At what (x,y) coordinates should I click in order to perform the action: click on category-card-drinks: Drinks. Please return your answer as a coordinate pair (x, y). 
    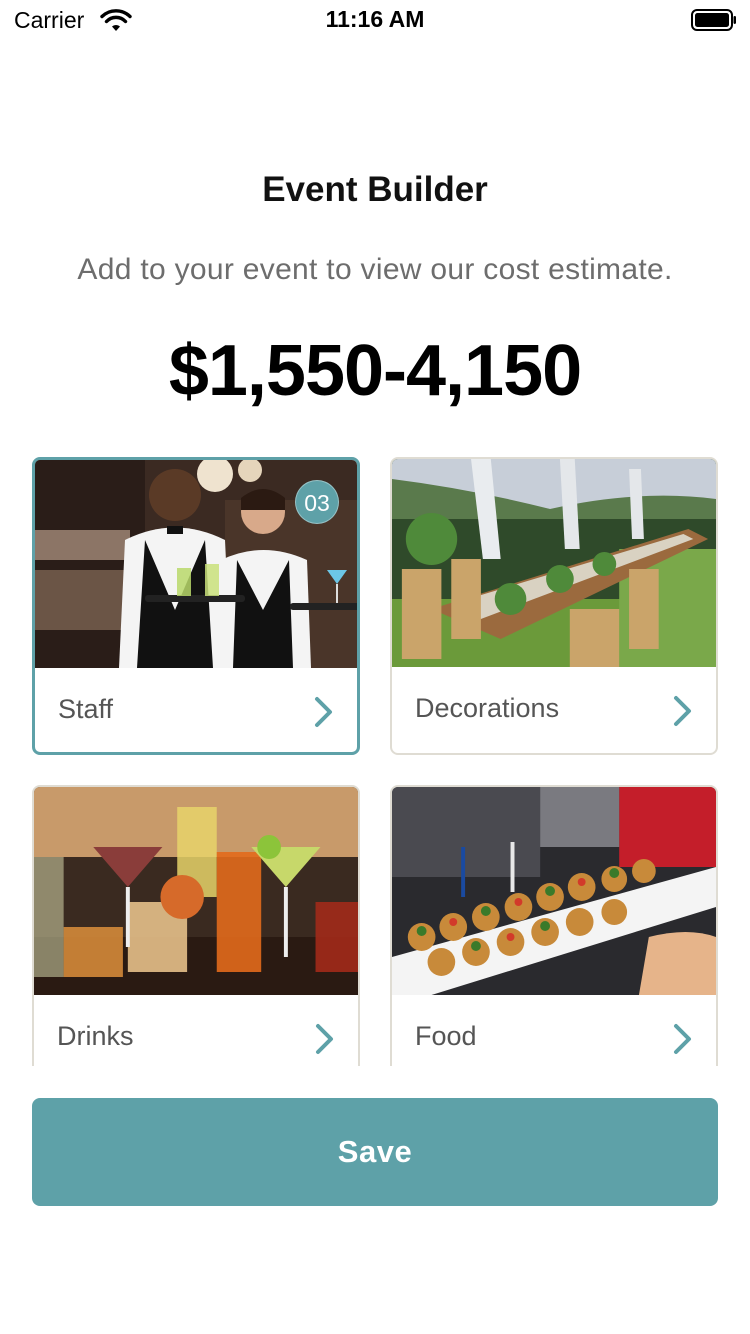
    Looking at the image, I should click on (196, 925).